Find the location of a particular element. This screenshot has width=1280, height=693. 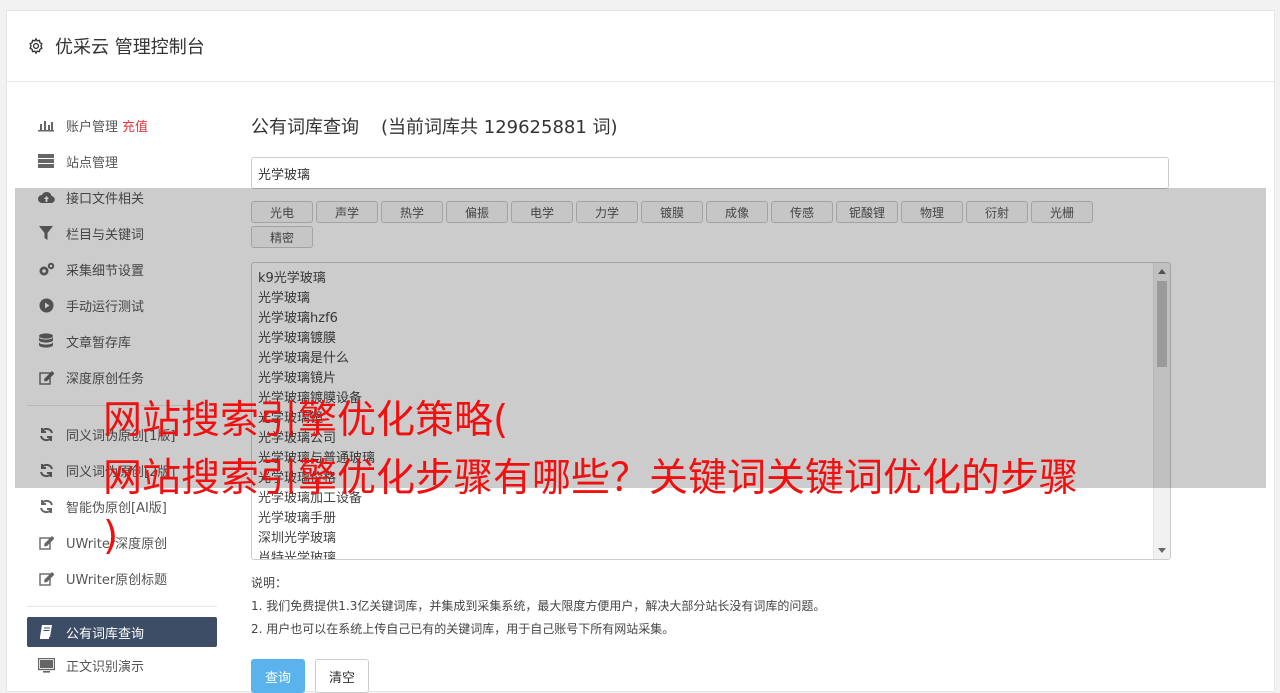

watermark-line-2: 网站搜索引擎优化步骤有哪些？关键词关键词优化的步骤 is located at coordinates (591, 478).